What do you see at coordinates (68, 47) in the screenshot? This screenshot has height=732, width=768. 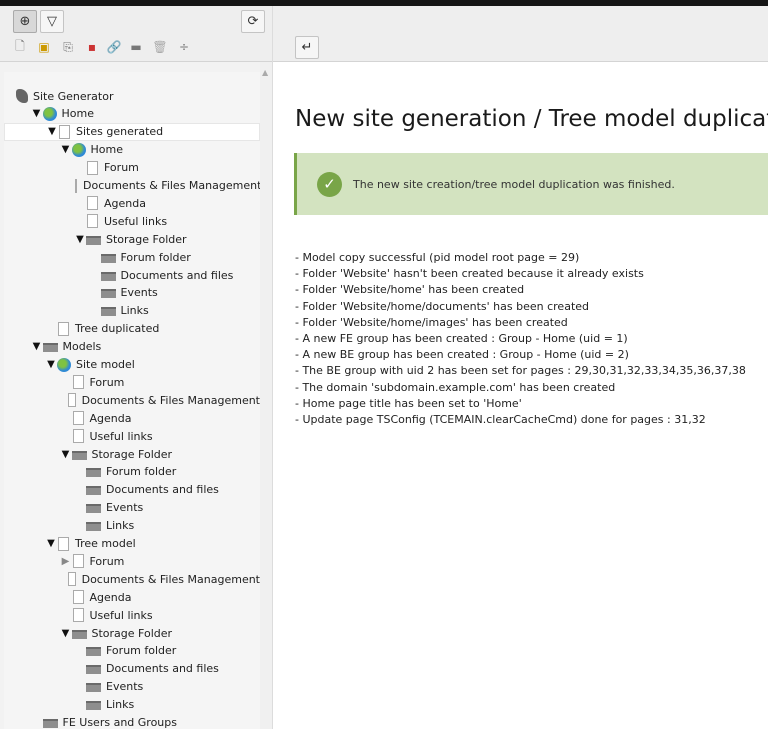 I see `page-shortcut-icon: ⎘` at bounding box center [68, 47].